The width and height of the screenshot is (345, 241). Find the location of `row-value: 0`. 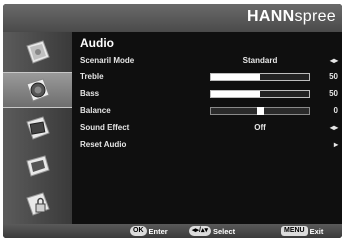

row-value: 0 is located at coordinates (335, 110).